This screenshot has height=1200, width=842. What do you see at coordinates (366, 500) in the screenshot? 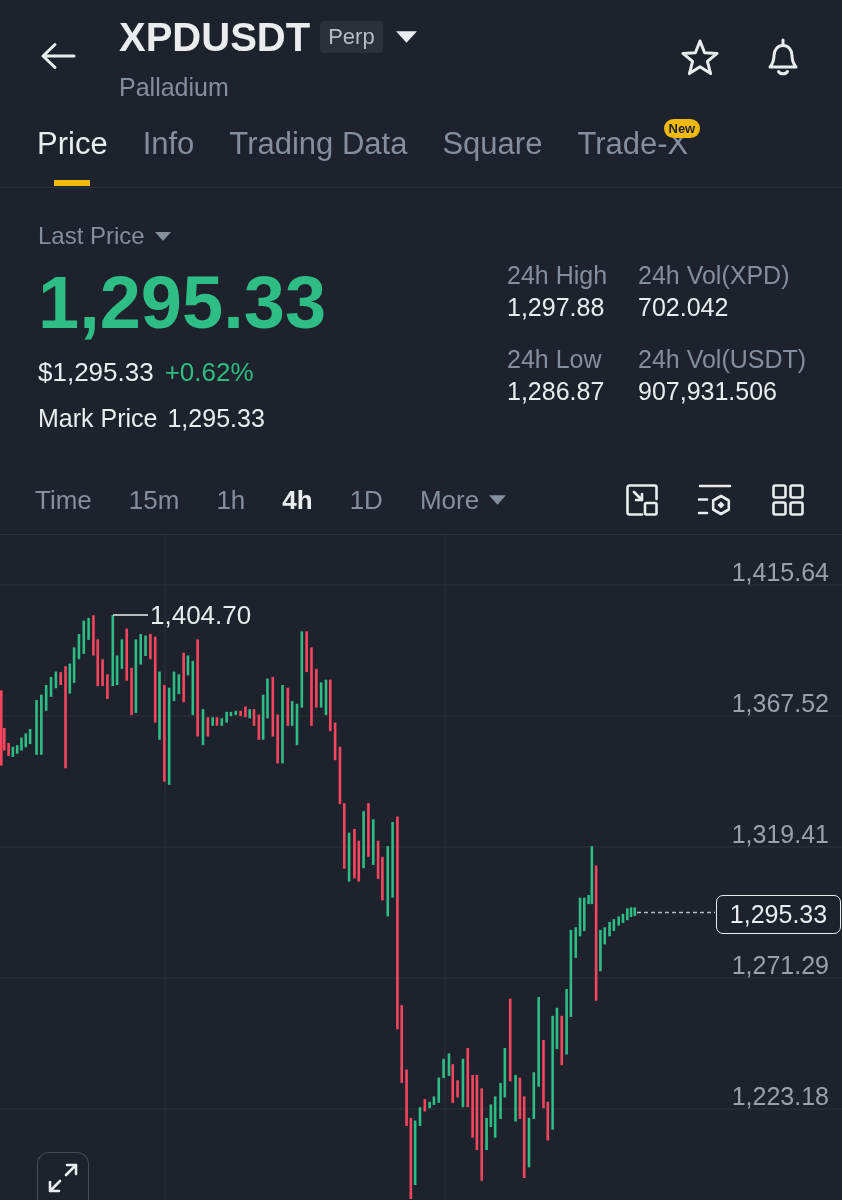
I see `interval-tab: 1D` at bounding box center [366, 500].